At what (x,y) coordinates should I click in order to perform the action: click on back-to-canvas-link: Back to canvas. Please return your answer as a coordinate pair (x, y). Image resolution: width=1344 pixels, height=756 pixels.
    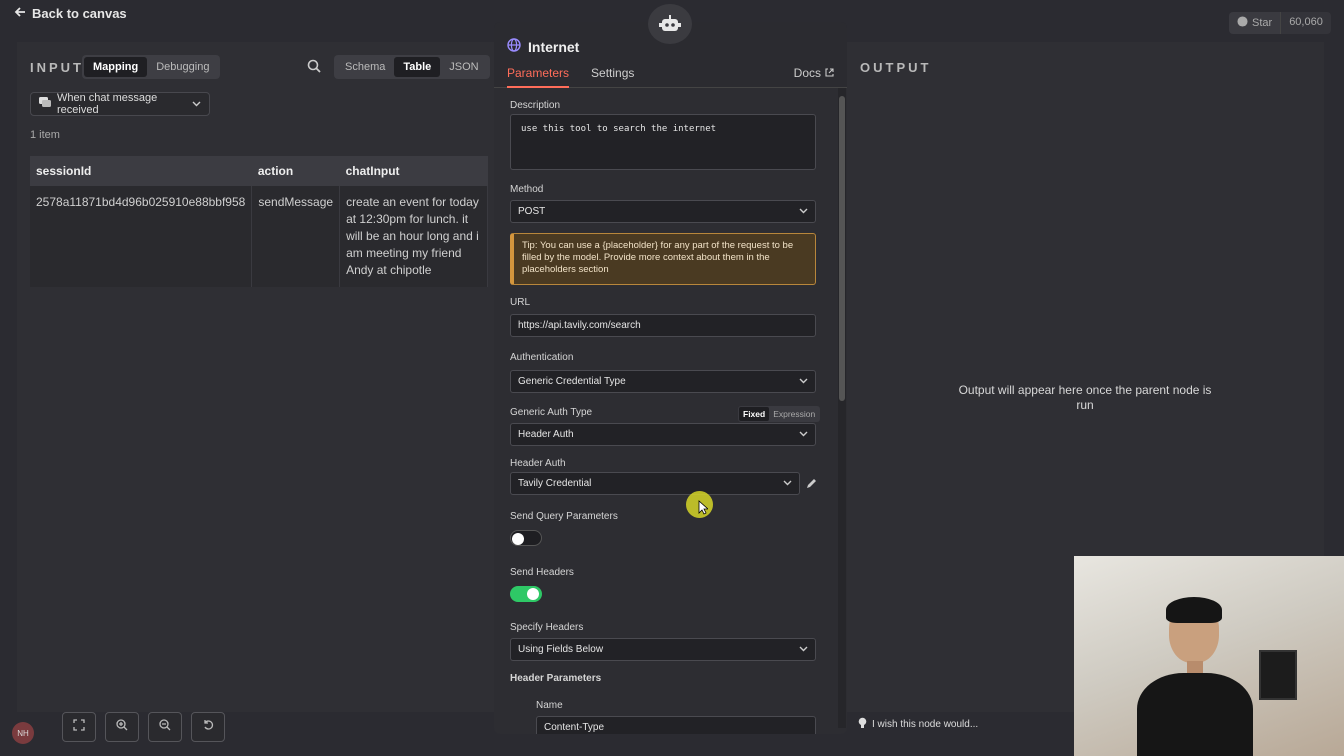
    Looking at the image, I should click on (70, 13).